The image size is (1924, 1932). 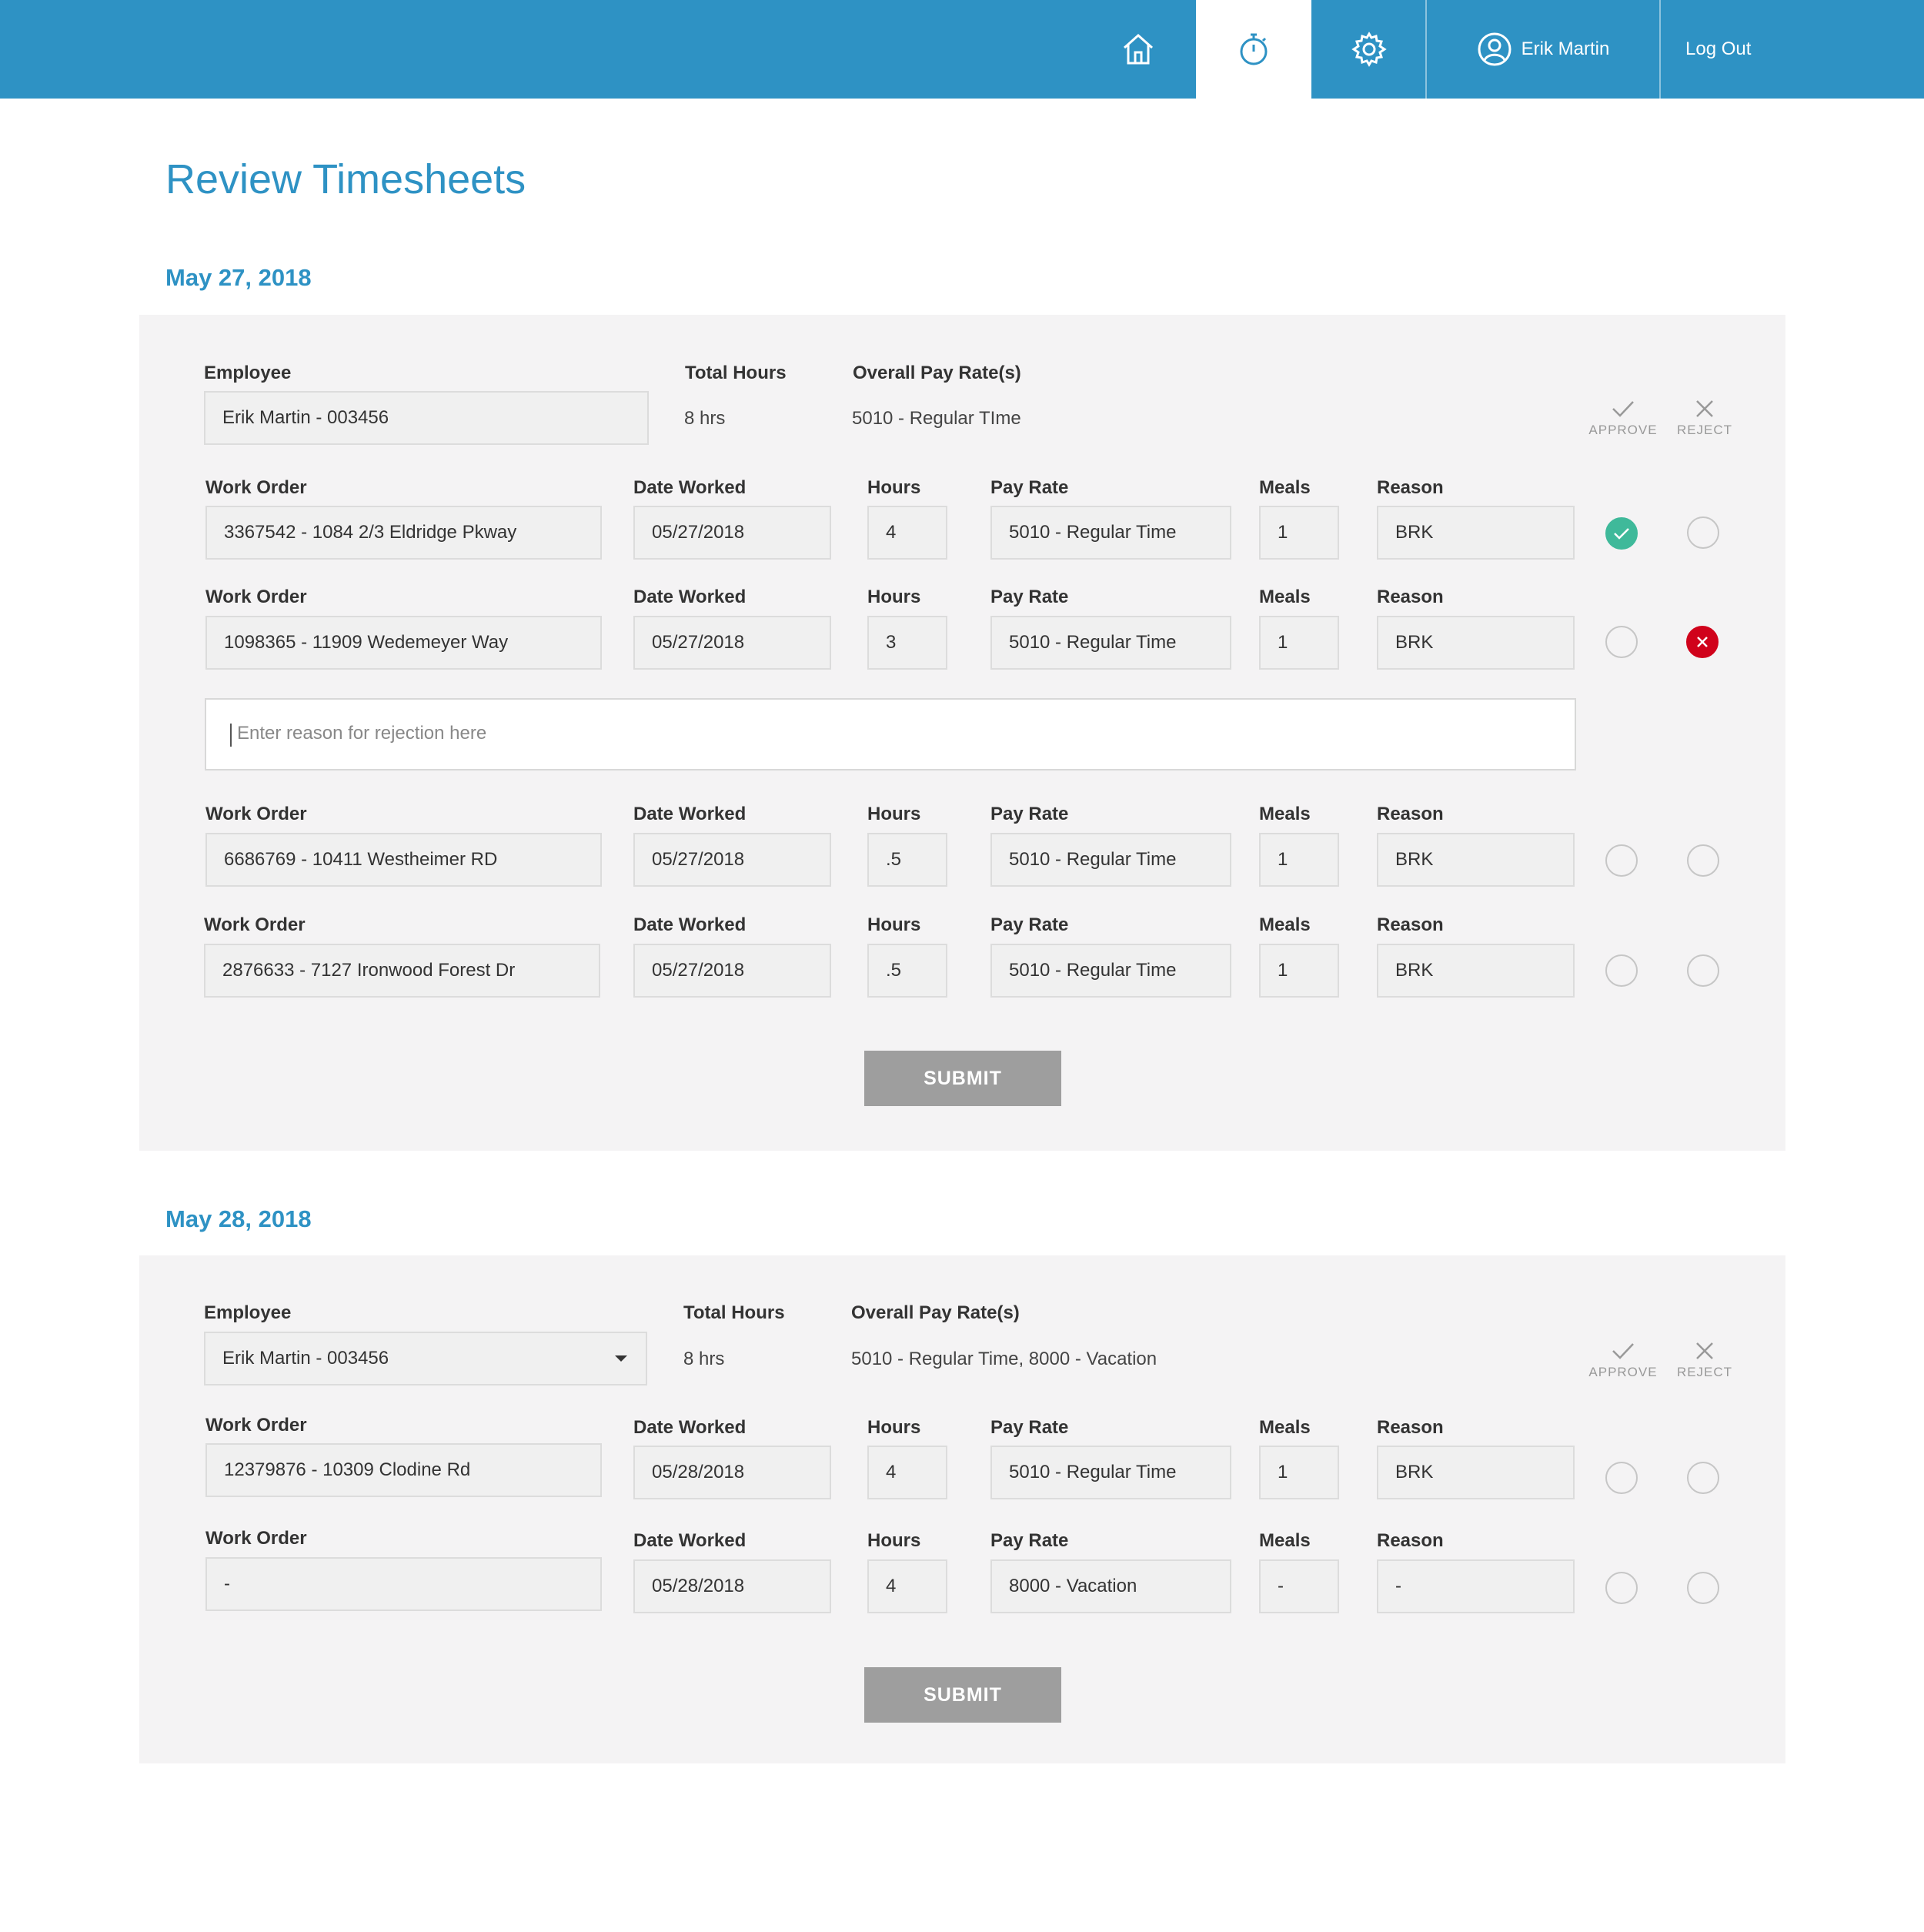 I want to click on user-icon, so click(x=1494, y=49).